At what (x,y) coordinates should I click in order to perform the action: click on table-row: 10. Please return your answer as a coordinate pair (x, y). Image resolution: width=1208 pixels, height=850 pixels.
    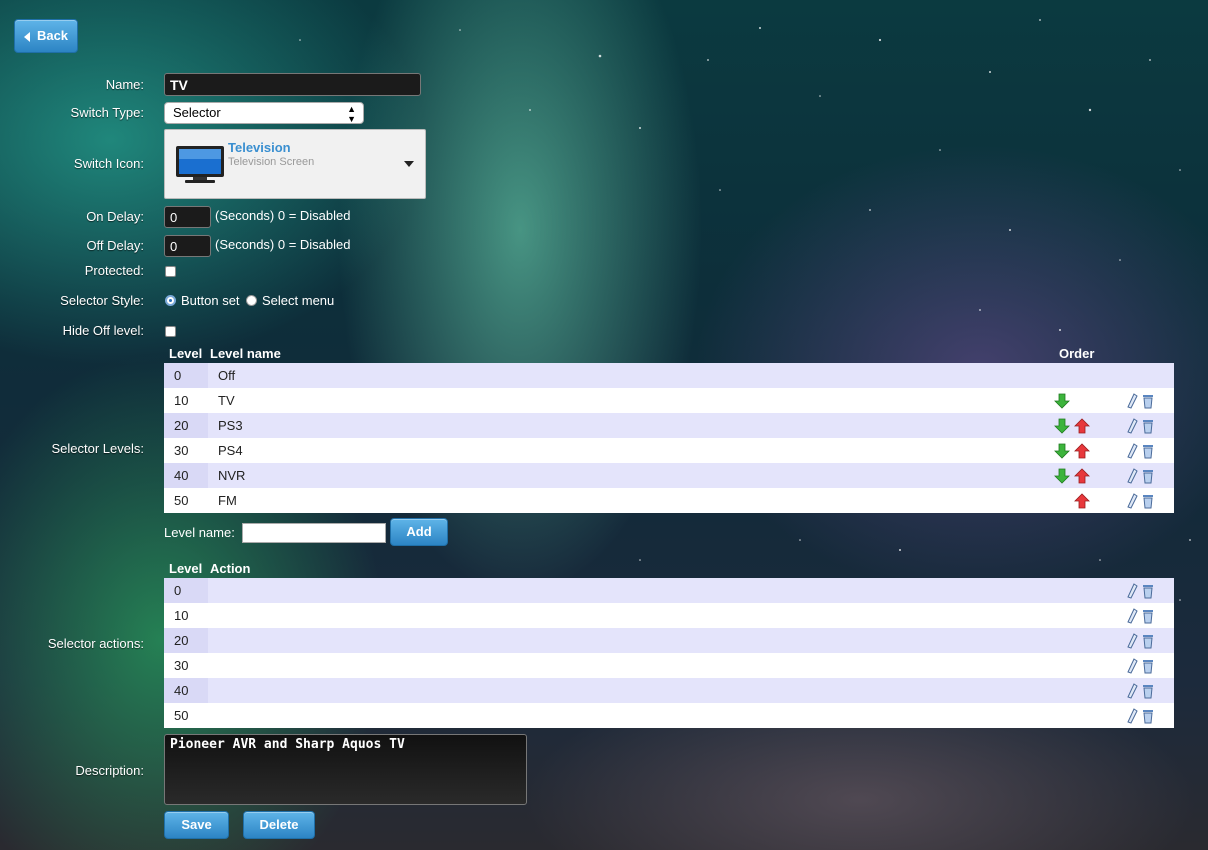
    Looking at the image, I should click on (669, 615).